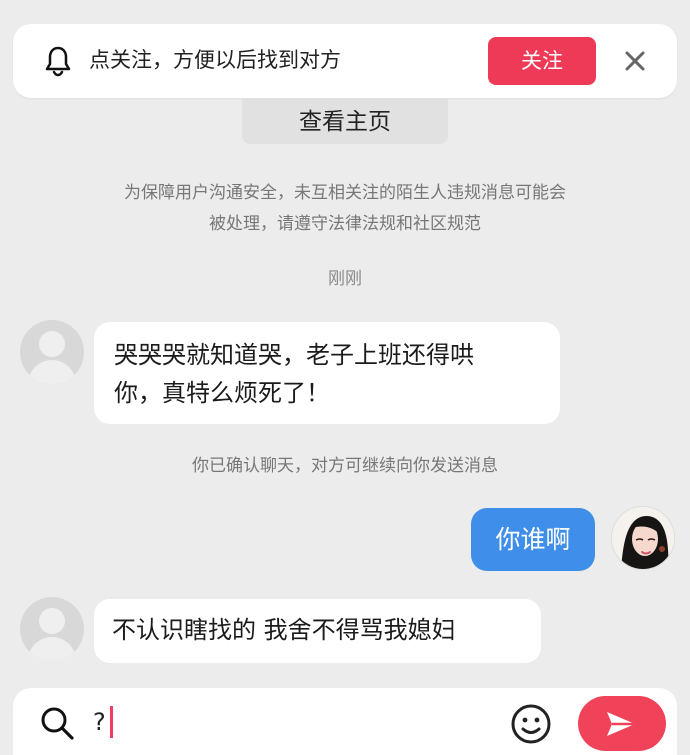 The width and height of the screenshot is (690, 755). What do you see at coordinates (57, 723) in the screenshot?
I see `search-icon` at bounding box center [57, 723].